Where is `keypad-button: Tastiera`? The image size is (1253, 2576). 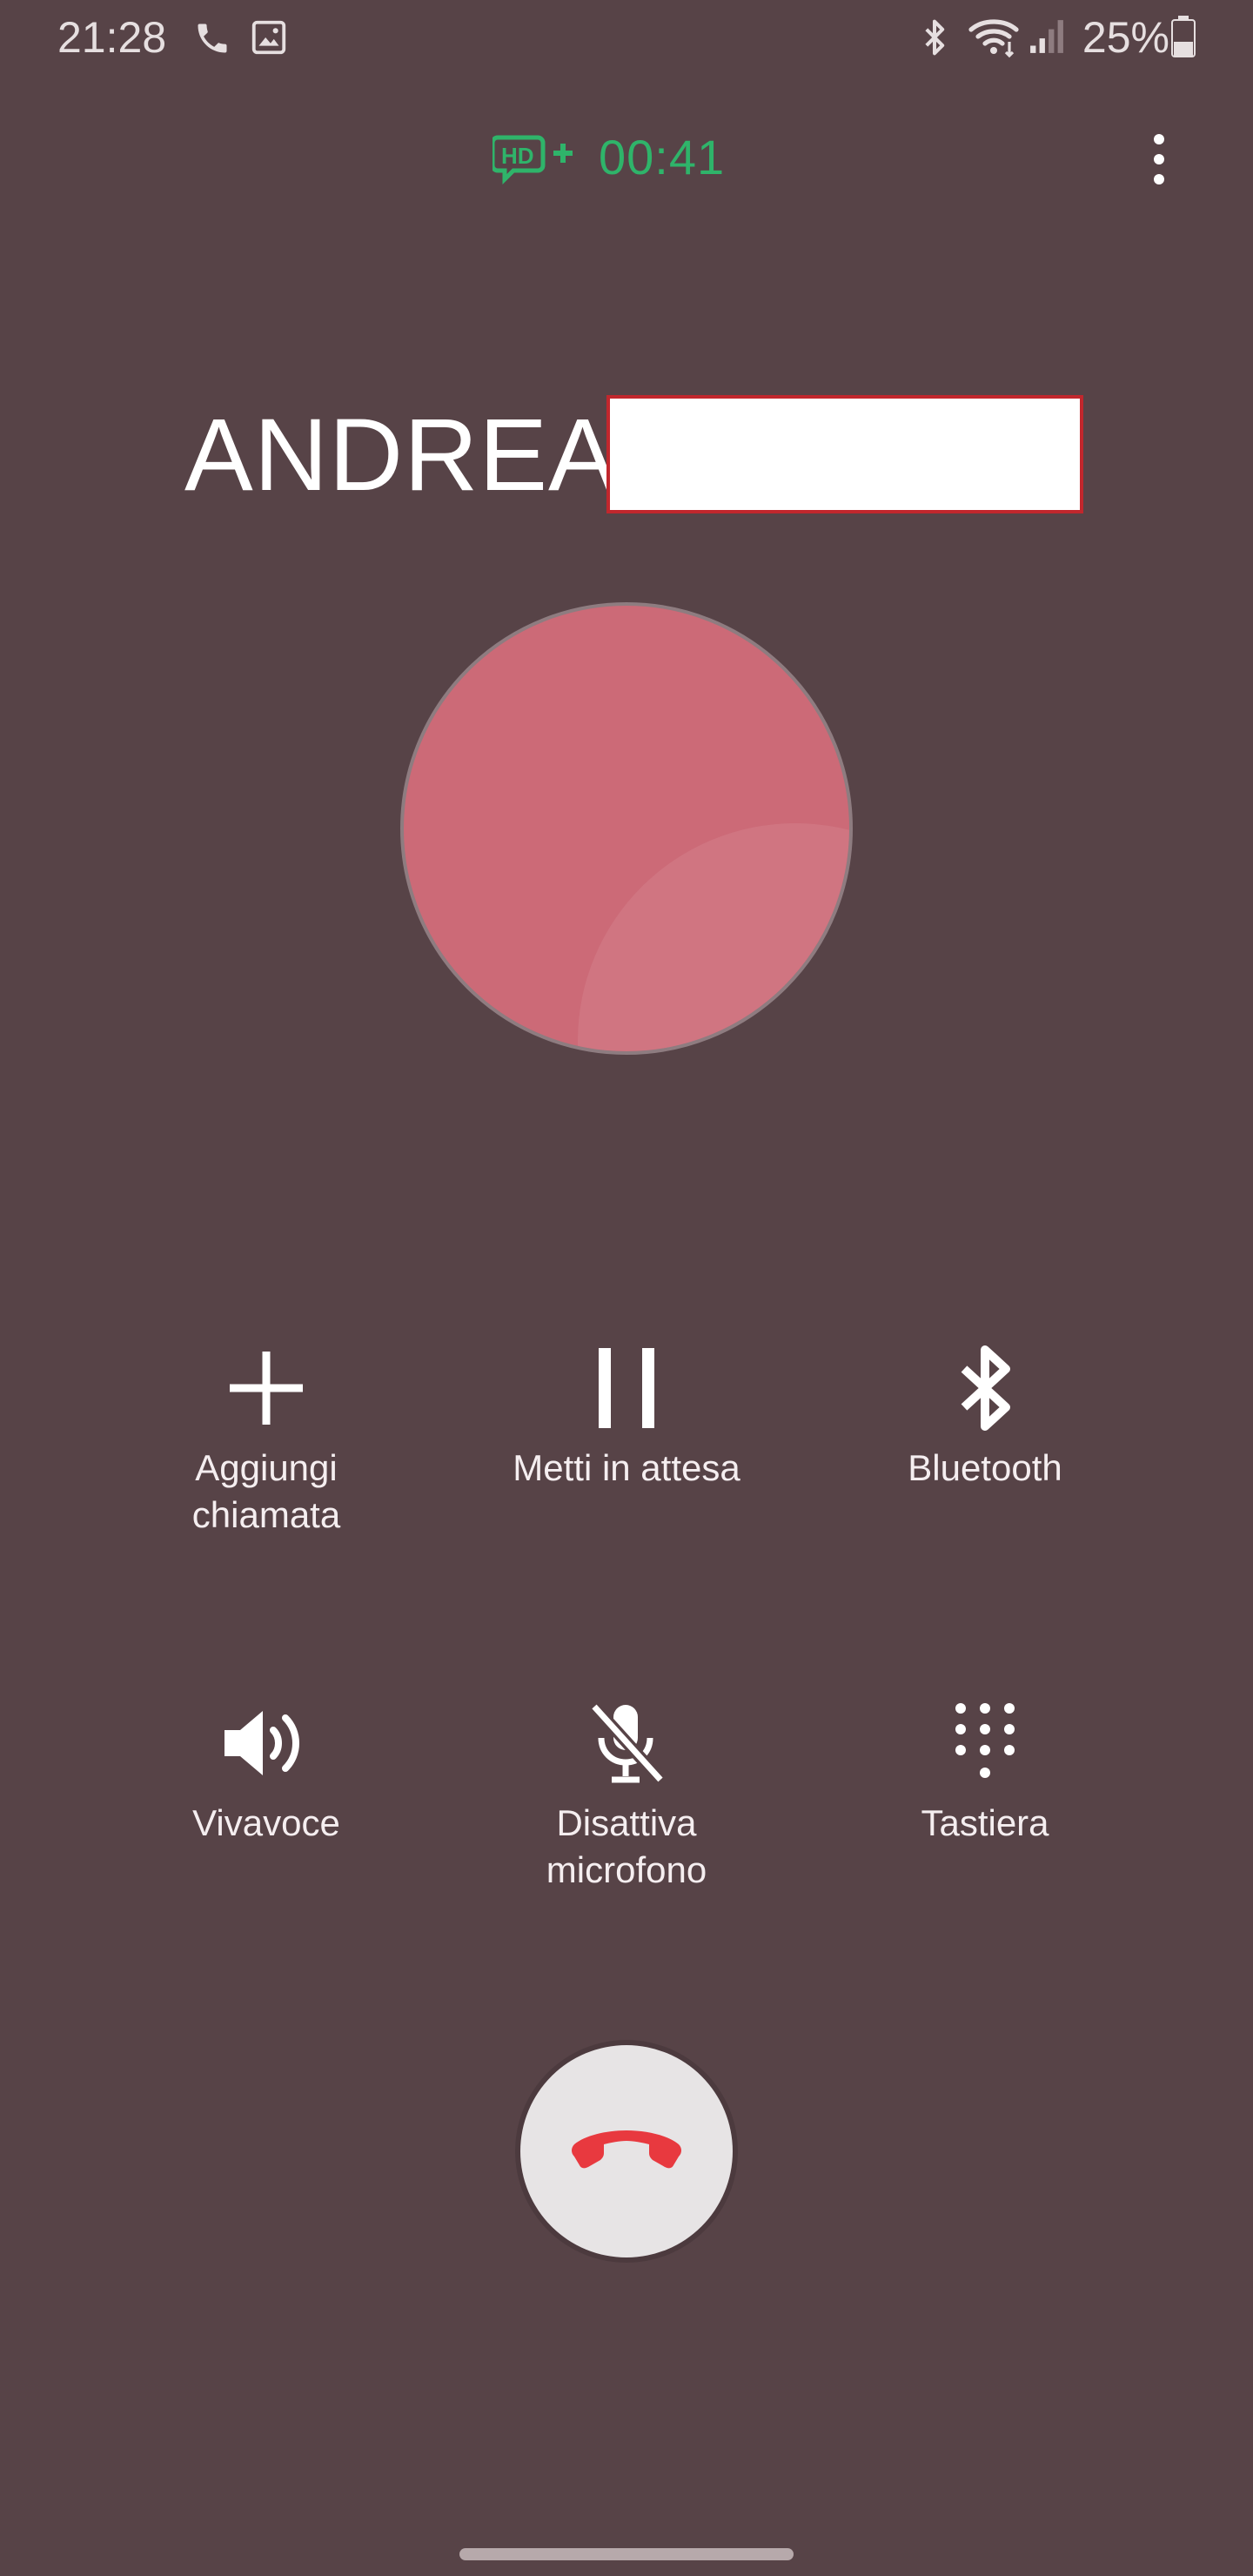 keypad-button: Tastiera is located at coordinates (985, 1771).